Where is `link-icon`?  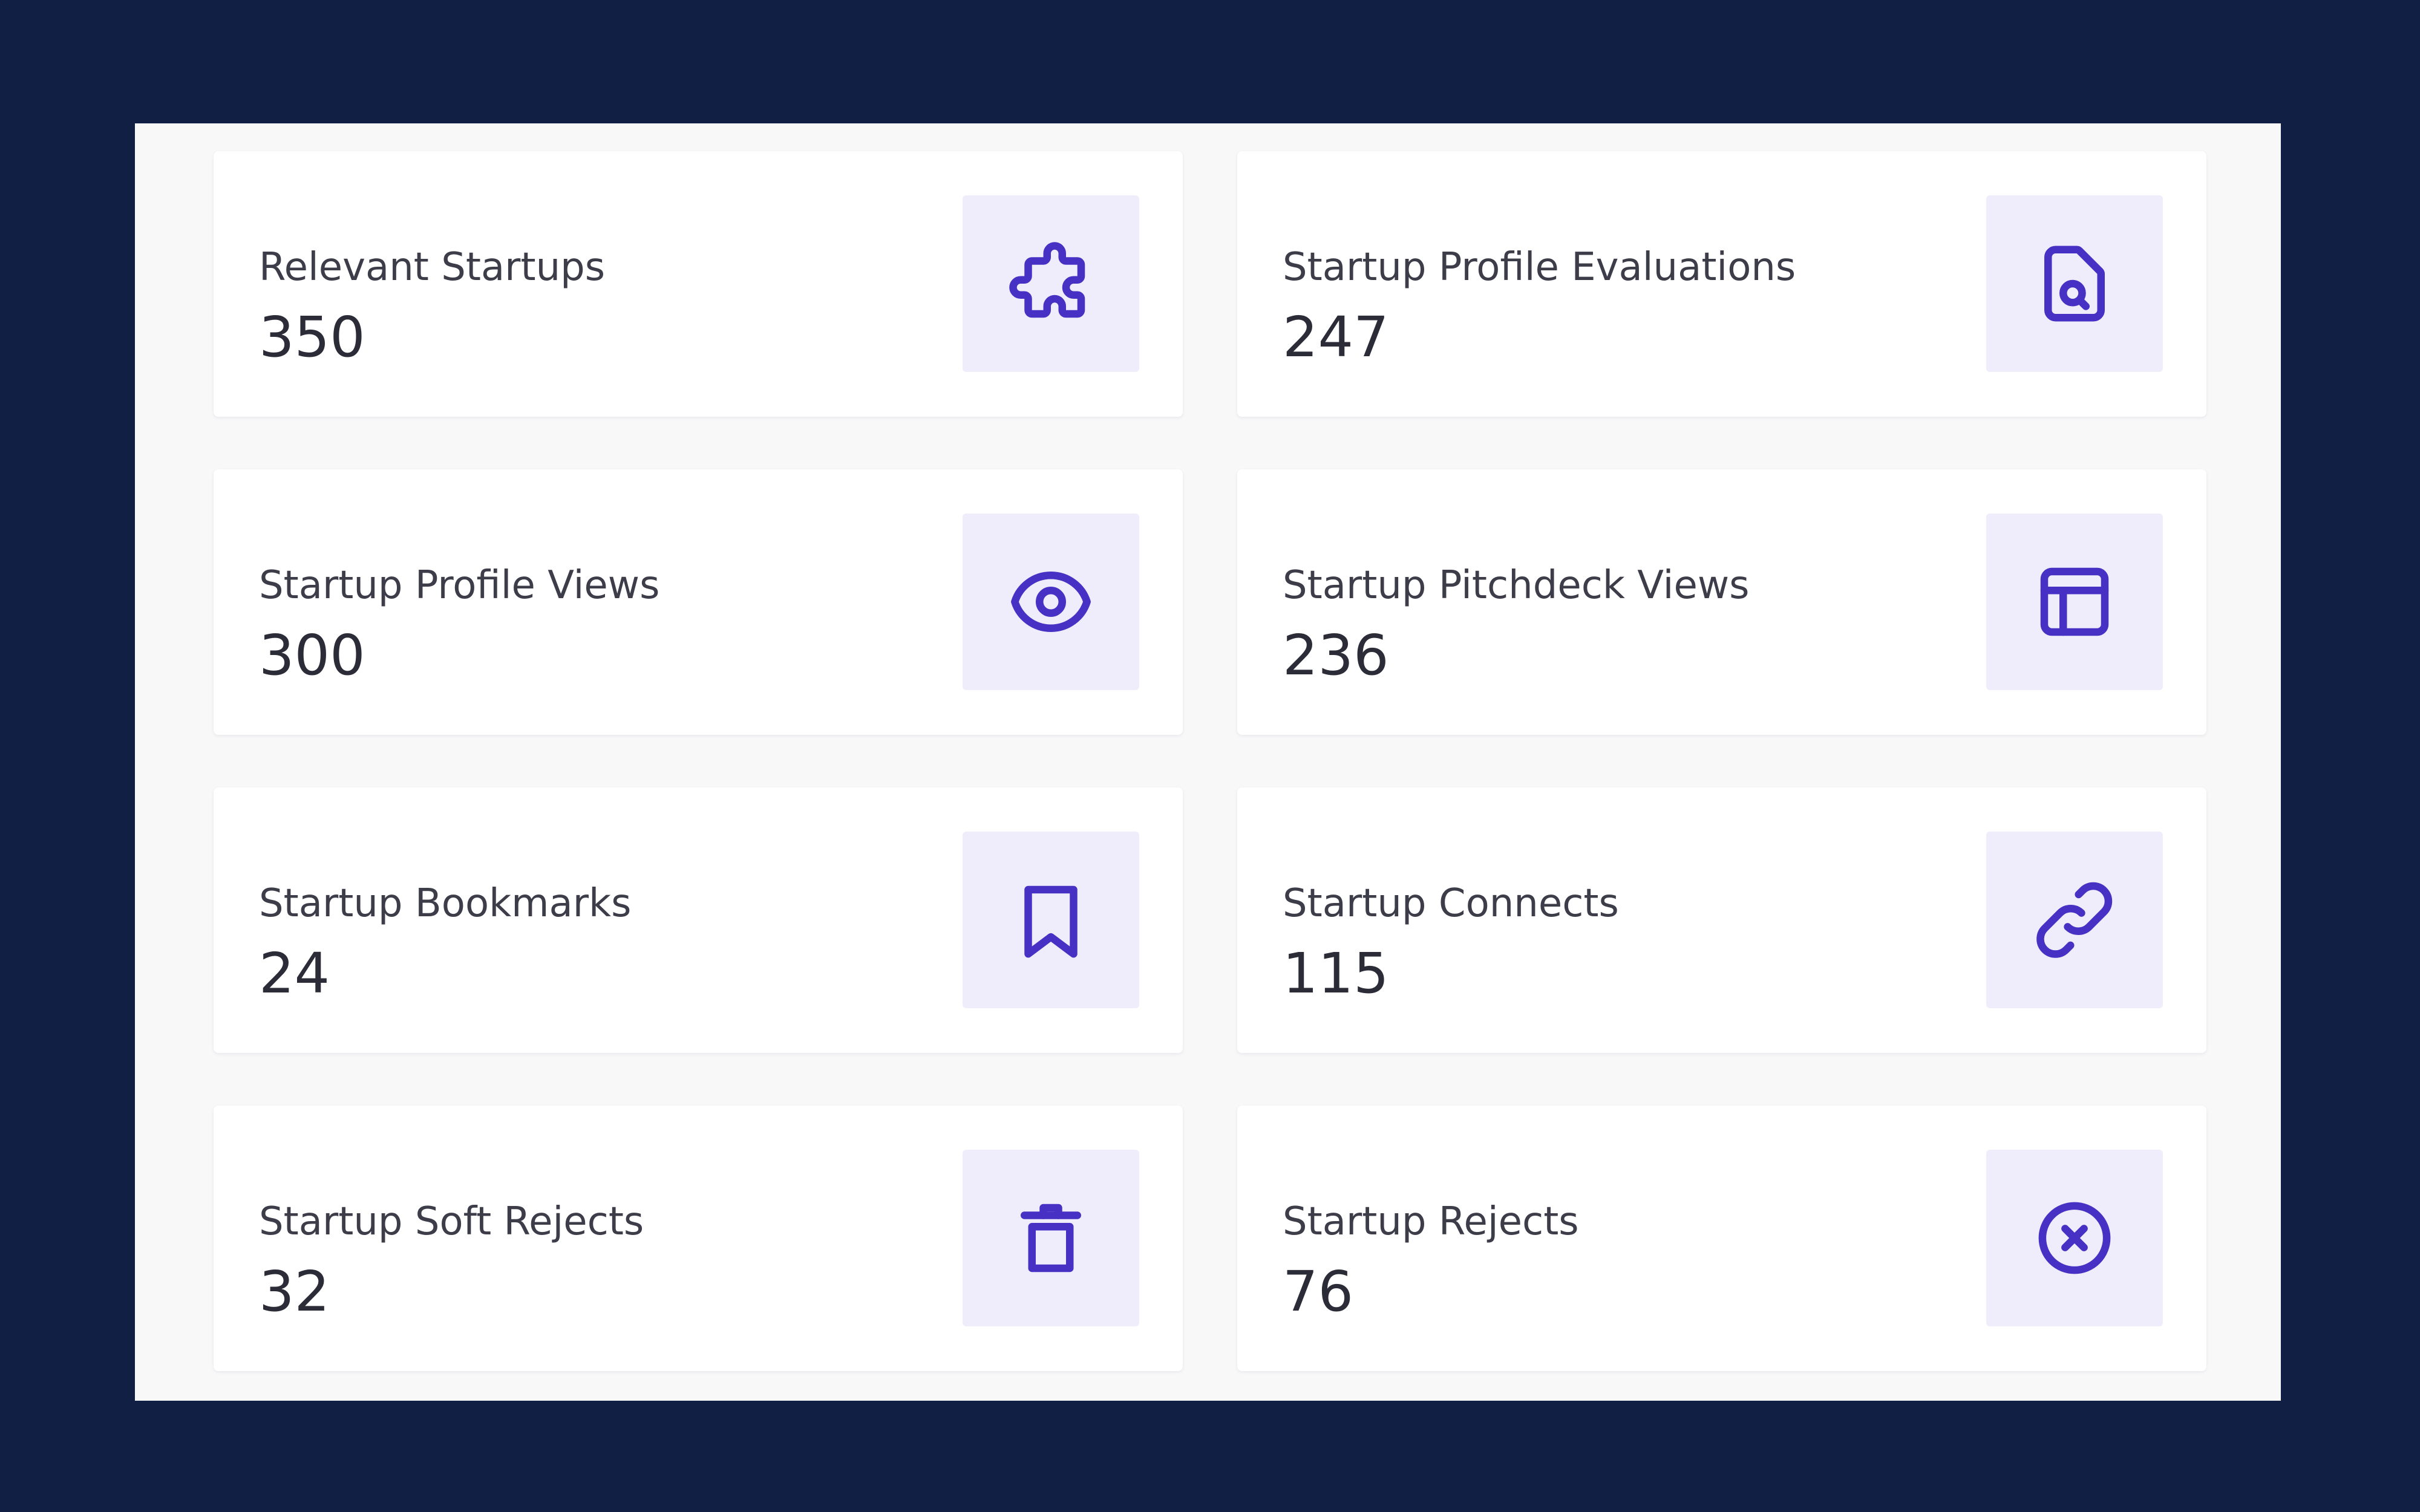 link-icon is located at coordinates (2074, 920).